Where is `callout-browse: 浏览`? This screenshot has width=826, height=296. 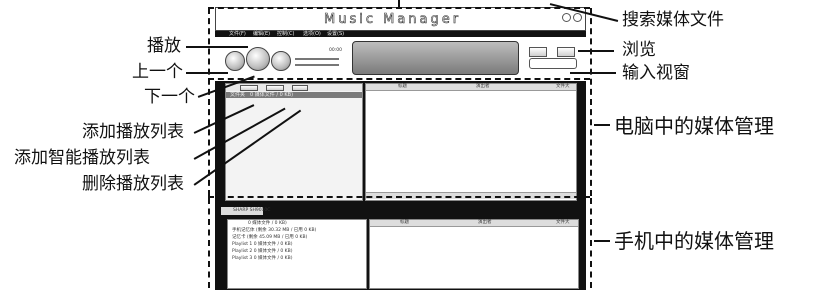
callout-browse: 浏览 is located at coordinates (639, 50).